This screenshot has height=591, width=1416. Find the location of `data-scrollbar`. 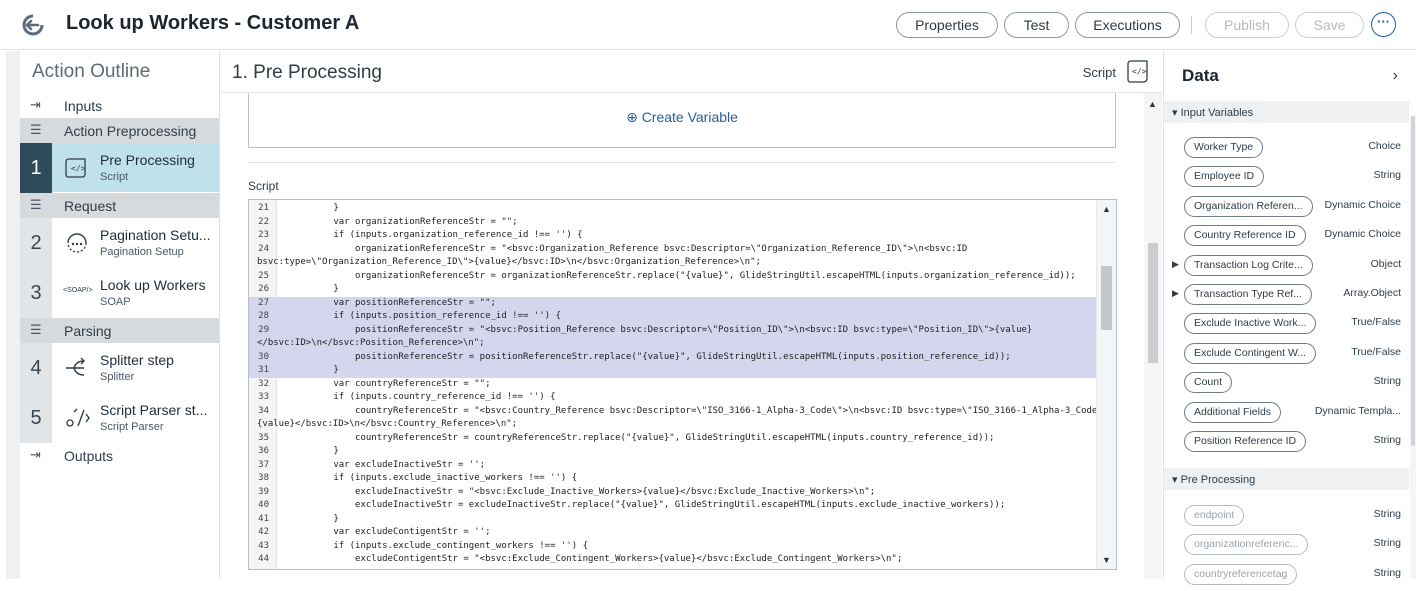

data-scrollbar is located at coordinates (1413, 347).